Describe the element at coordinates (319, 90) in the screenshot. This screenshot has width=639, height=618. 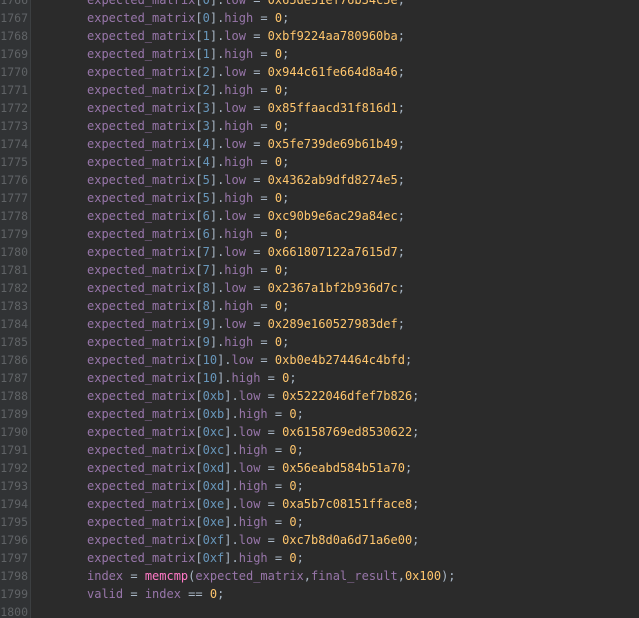
I see `code-line: 1771 expected_matrix[2].high = 0;` at that location.